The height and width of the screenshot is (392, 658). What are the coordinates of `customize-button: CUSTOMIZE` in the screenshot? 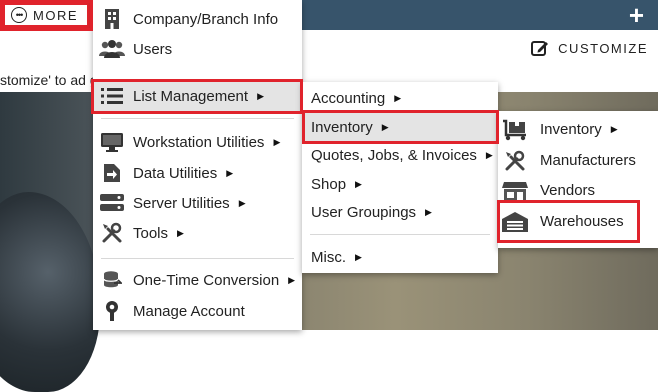 It's located at (589, 48).